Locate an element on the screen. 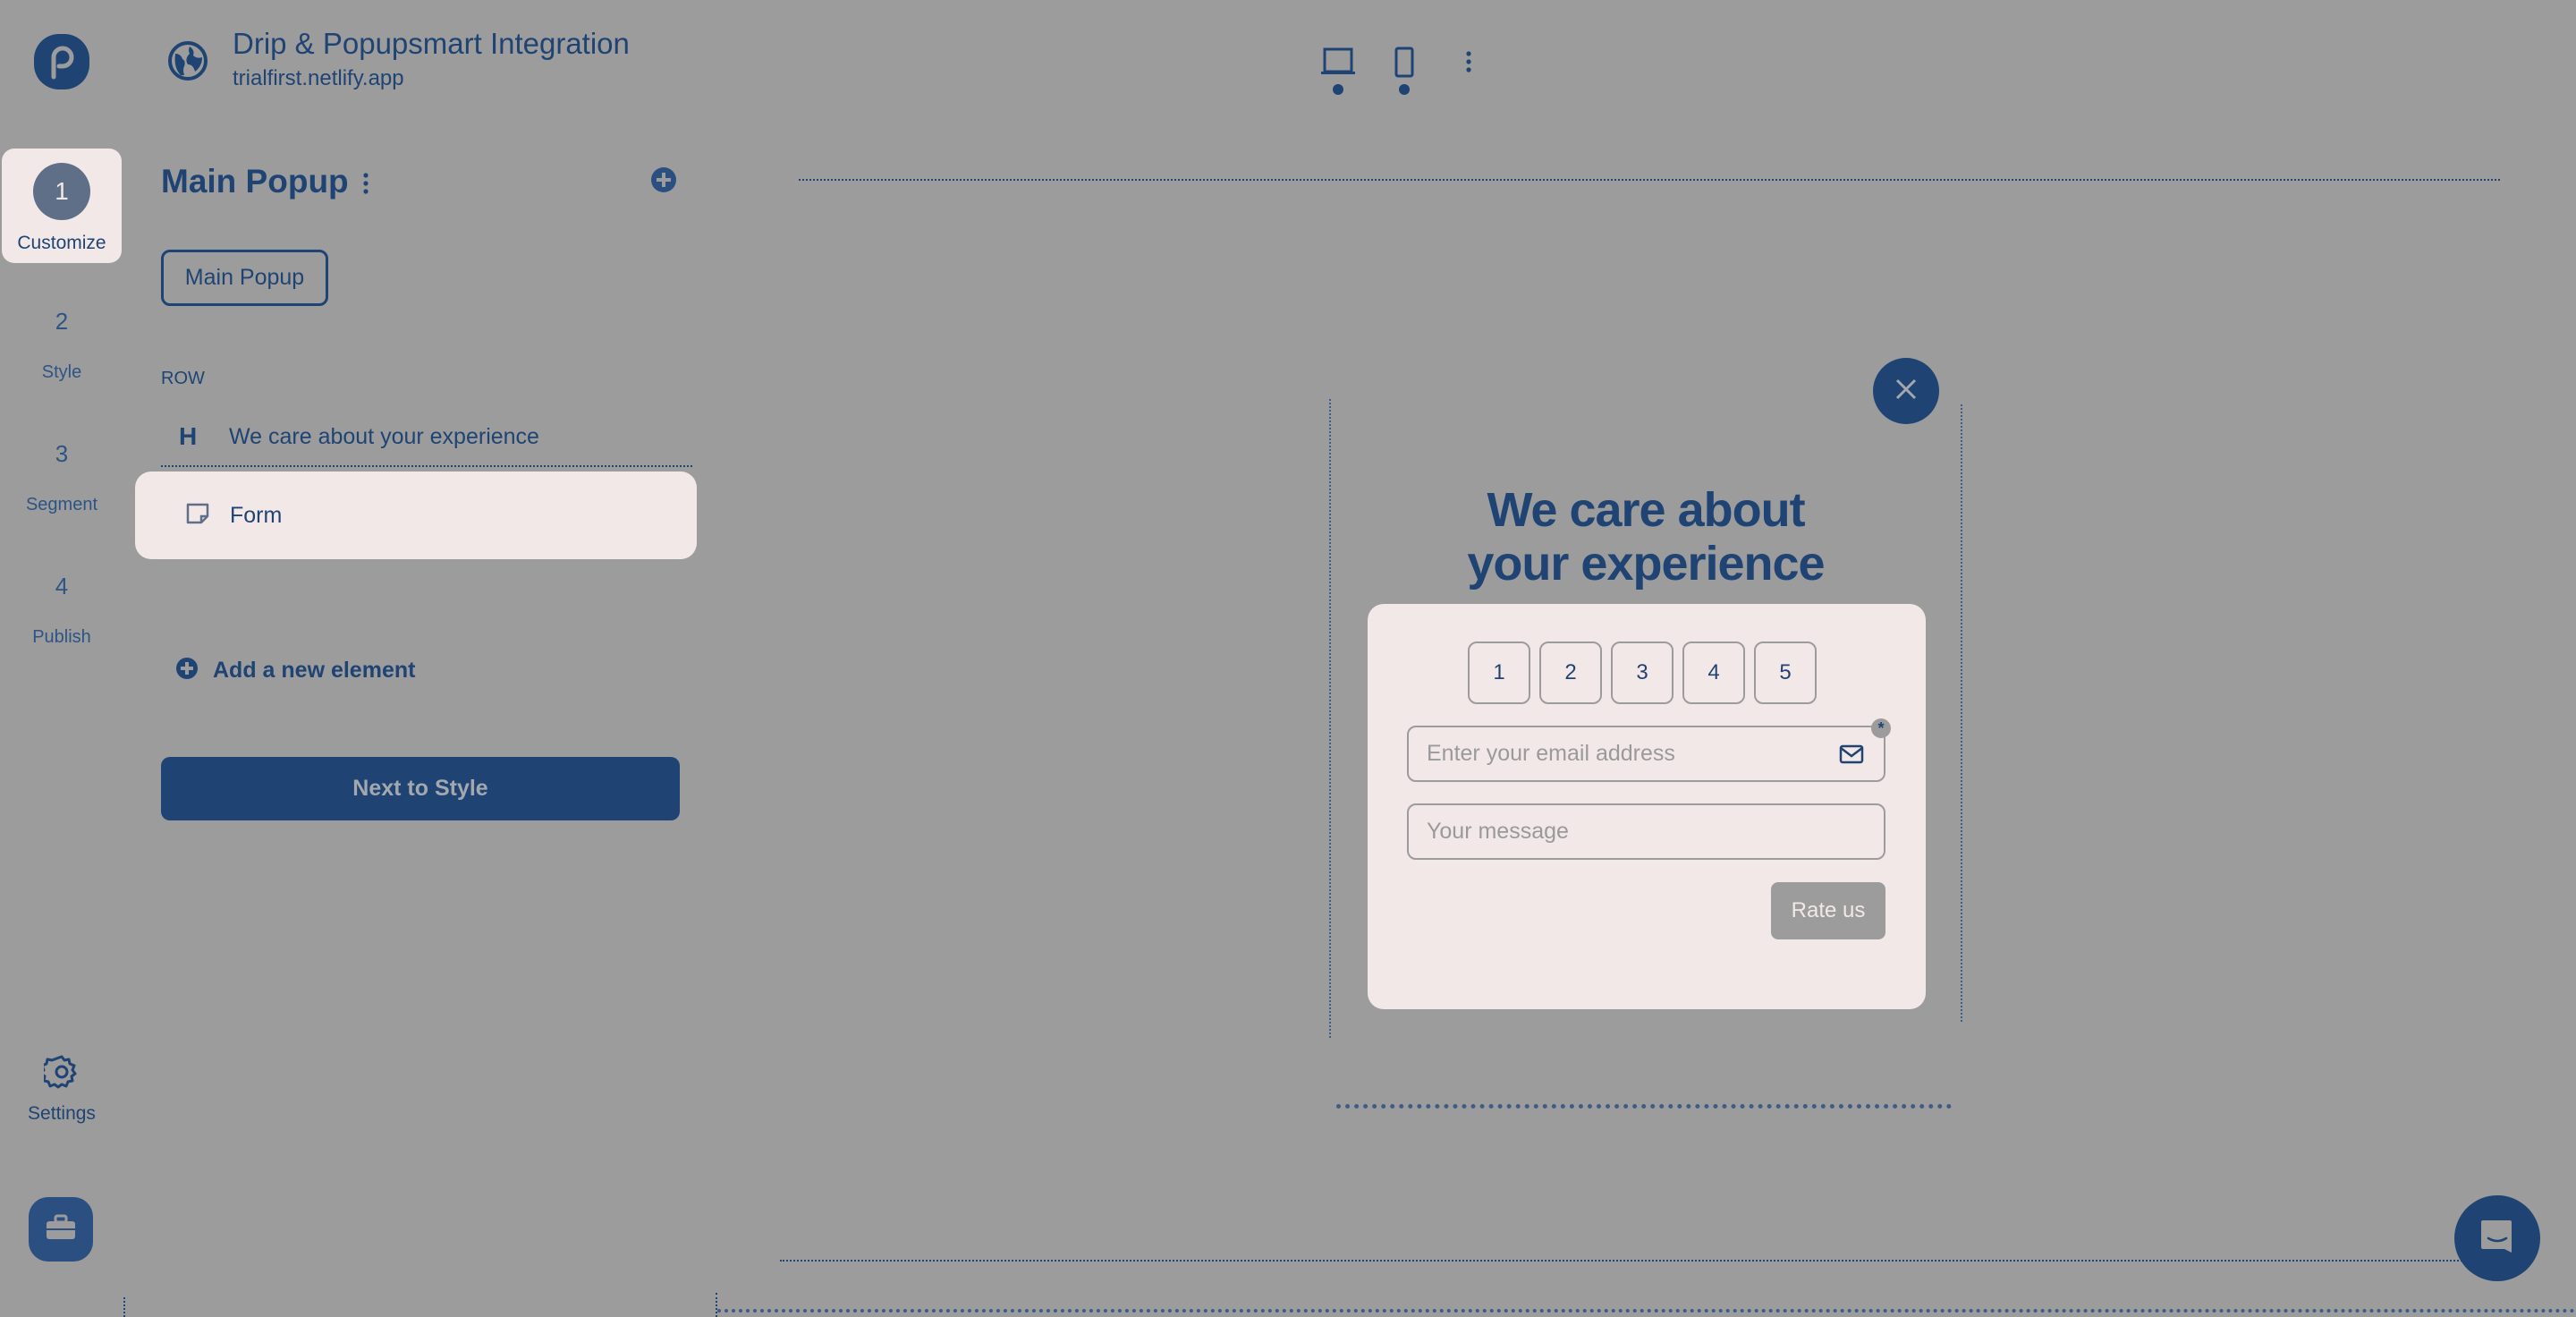  popup-close-button is located at coordinates (1906, 391).